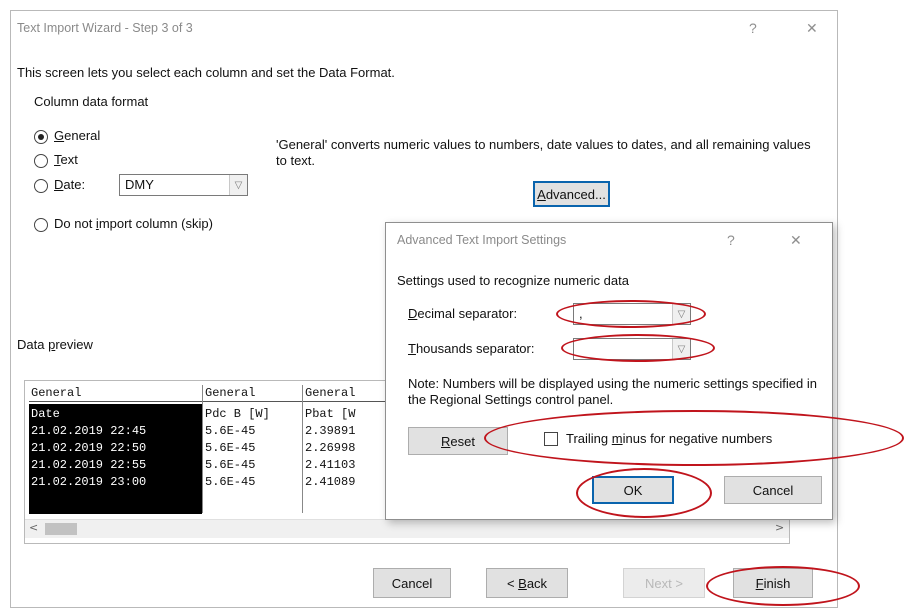  Describe the element at coordinates (77, 135) in the screenshot. I see `radio-general-label: General` at that location.